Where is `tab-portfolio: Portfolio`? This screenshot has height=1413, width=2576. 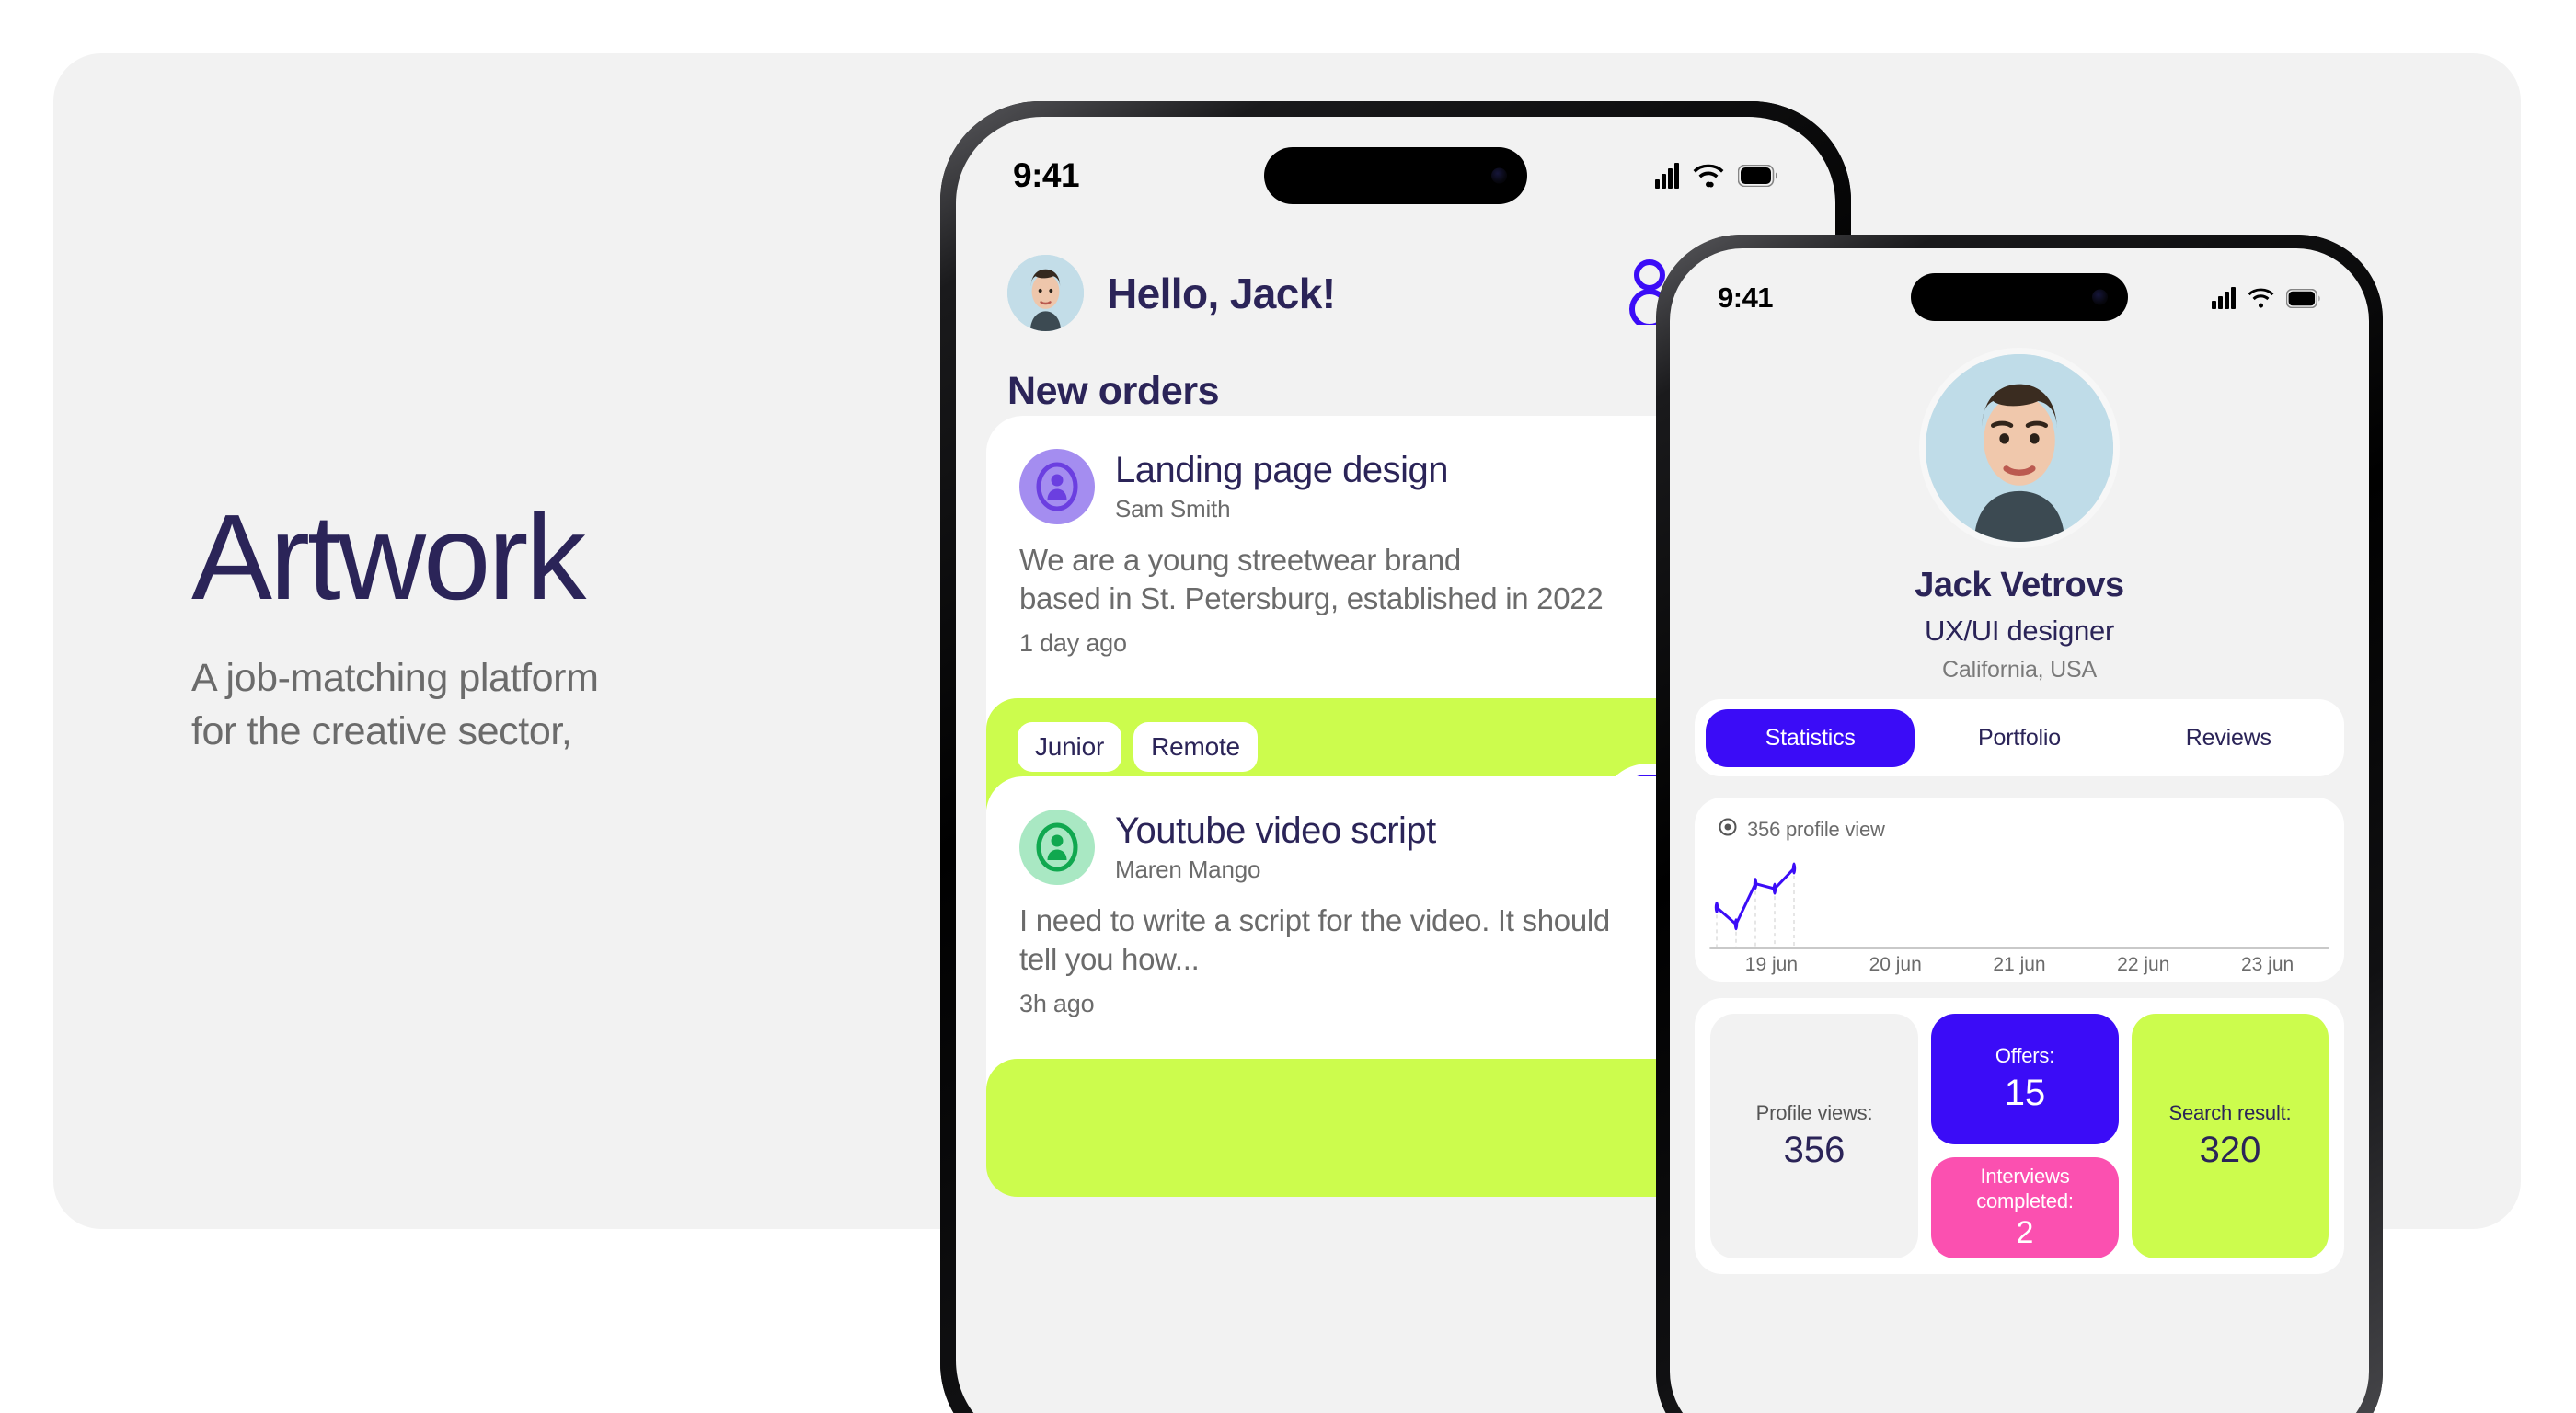
tab-portfolio: Portfolio is located at coordinates (2019, 738).